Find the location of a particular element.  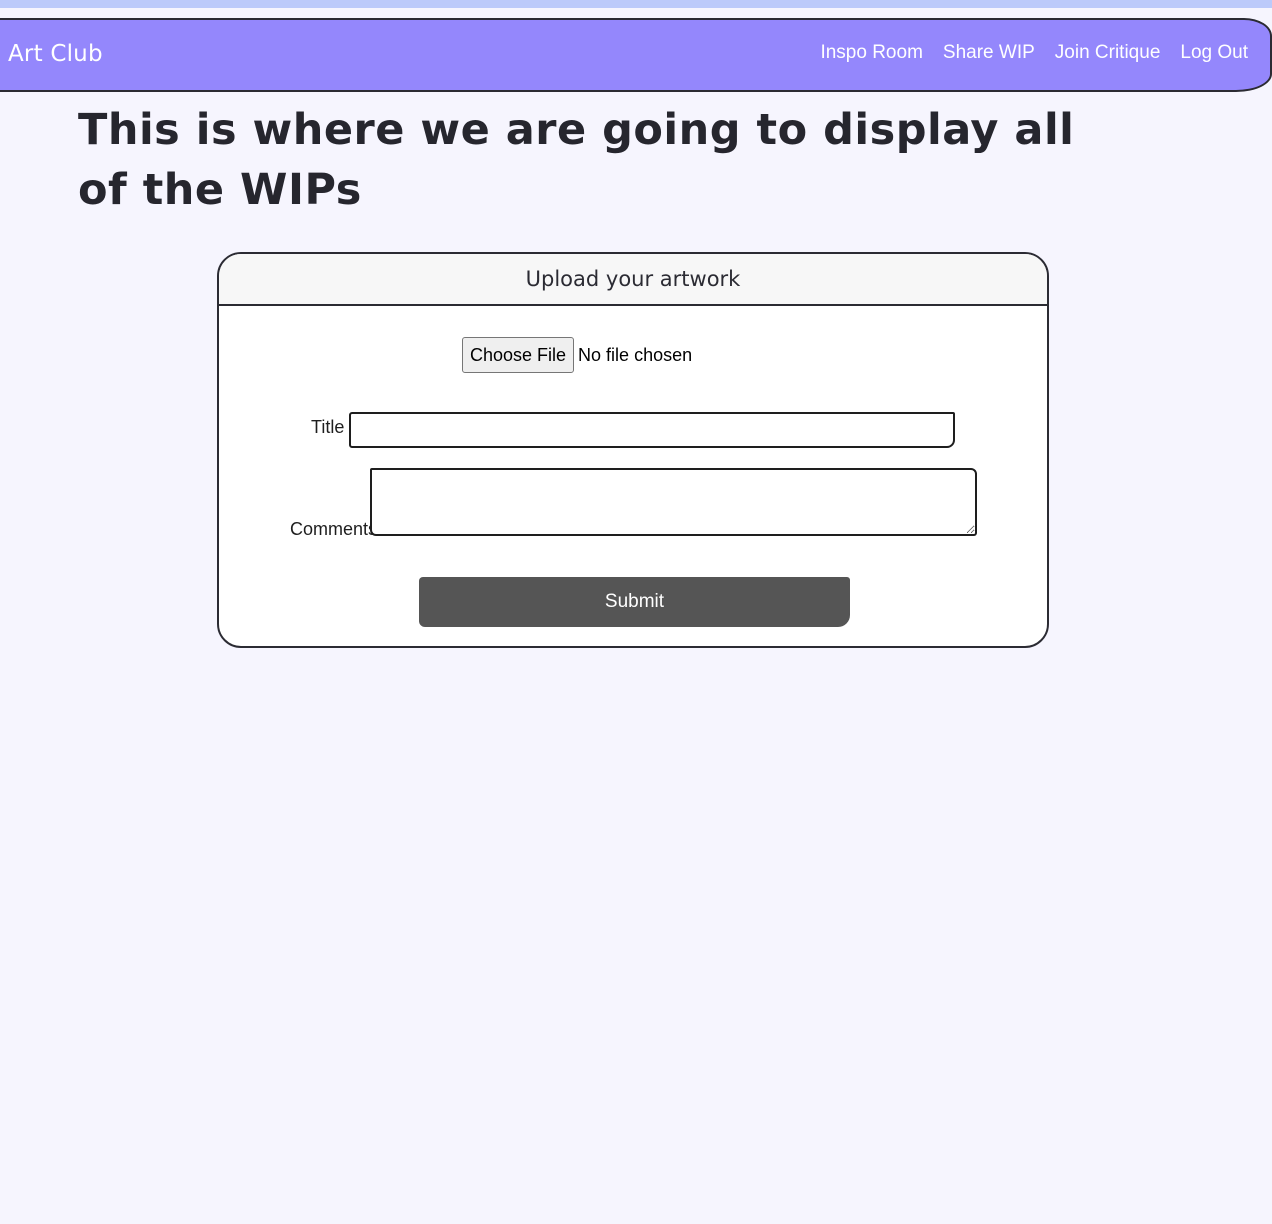

comments-label: Comments is located at coordinates (334, 529).